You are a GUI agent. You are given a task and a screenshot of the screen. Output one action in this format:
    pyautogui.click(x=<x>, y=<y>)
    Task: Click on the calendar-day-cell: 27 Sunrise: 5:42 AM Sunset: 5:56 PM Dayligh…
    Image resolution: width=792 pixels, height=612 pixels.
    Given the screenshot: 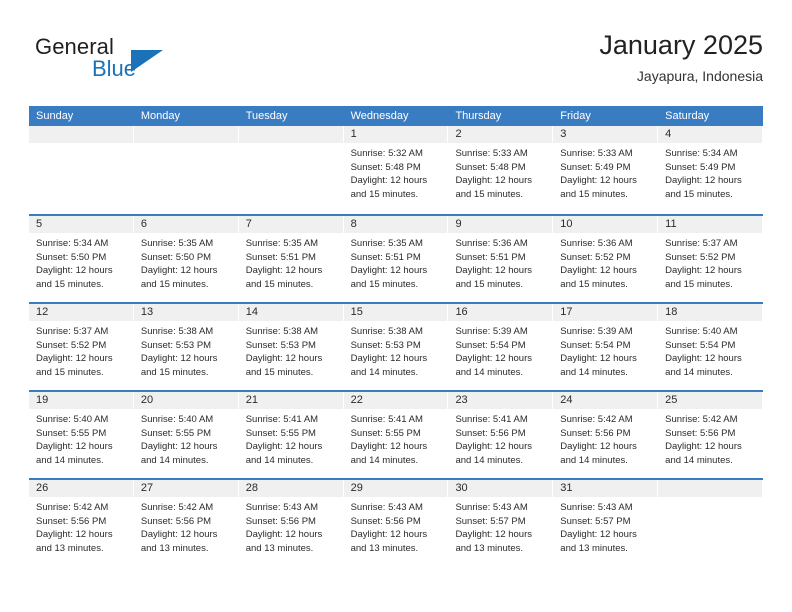 What is the action you would take?
    pyautogui.click(x=186, y=523)
    